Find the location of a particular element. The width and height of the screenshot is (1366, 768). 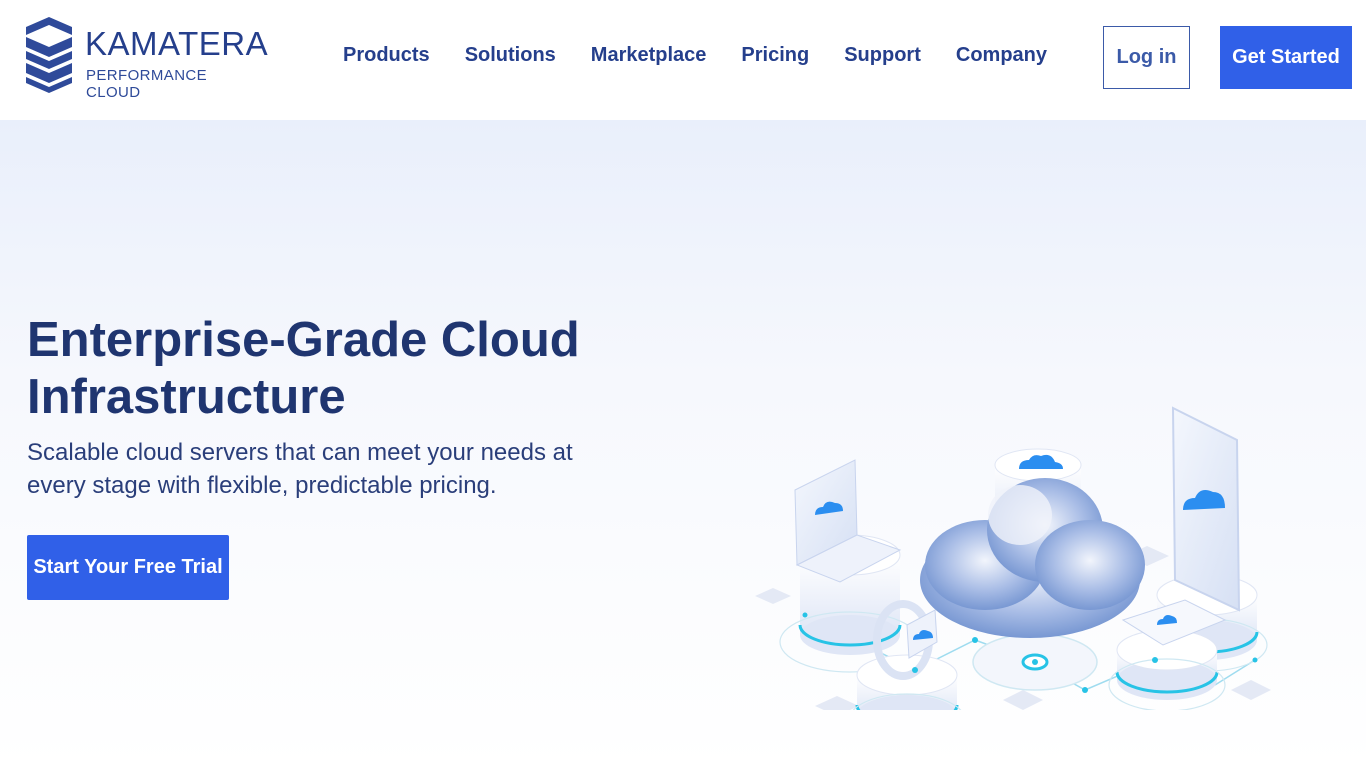

kamatera-logo: KAMATERA PERFORMANCE CLOUD is located at coordinates (147, 59).